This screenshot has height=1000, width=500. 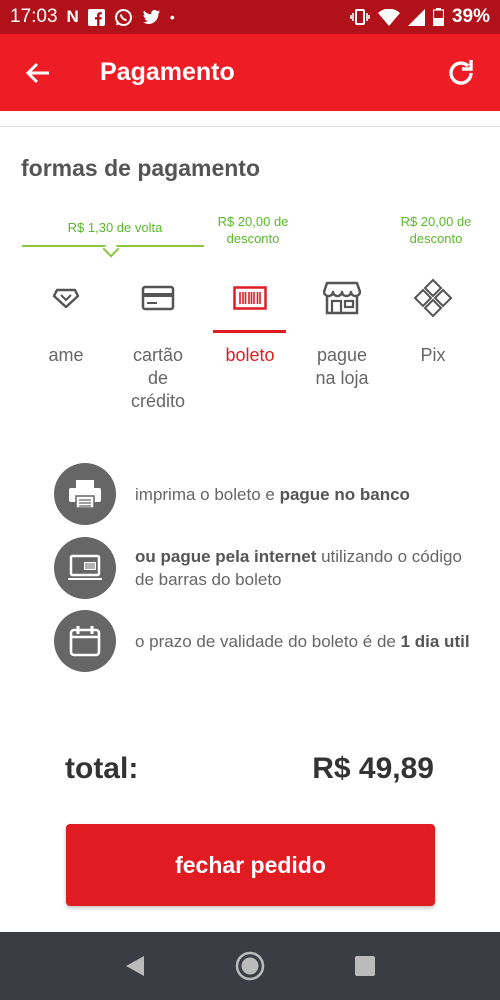 I want to click on divider, so click(x=250, y=126).